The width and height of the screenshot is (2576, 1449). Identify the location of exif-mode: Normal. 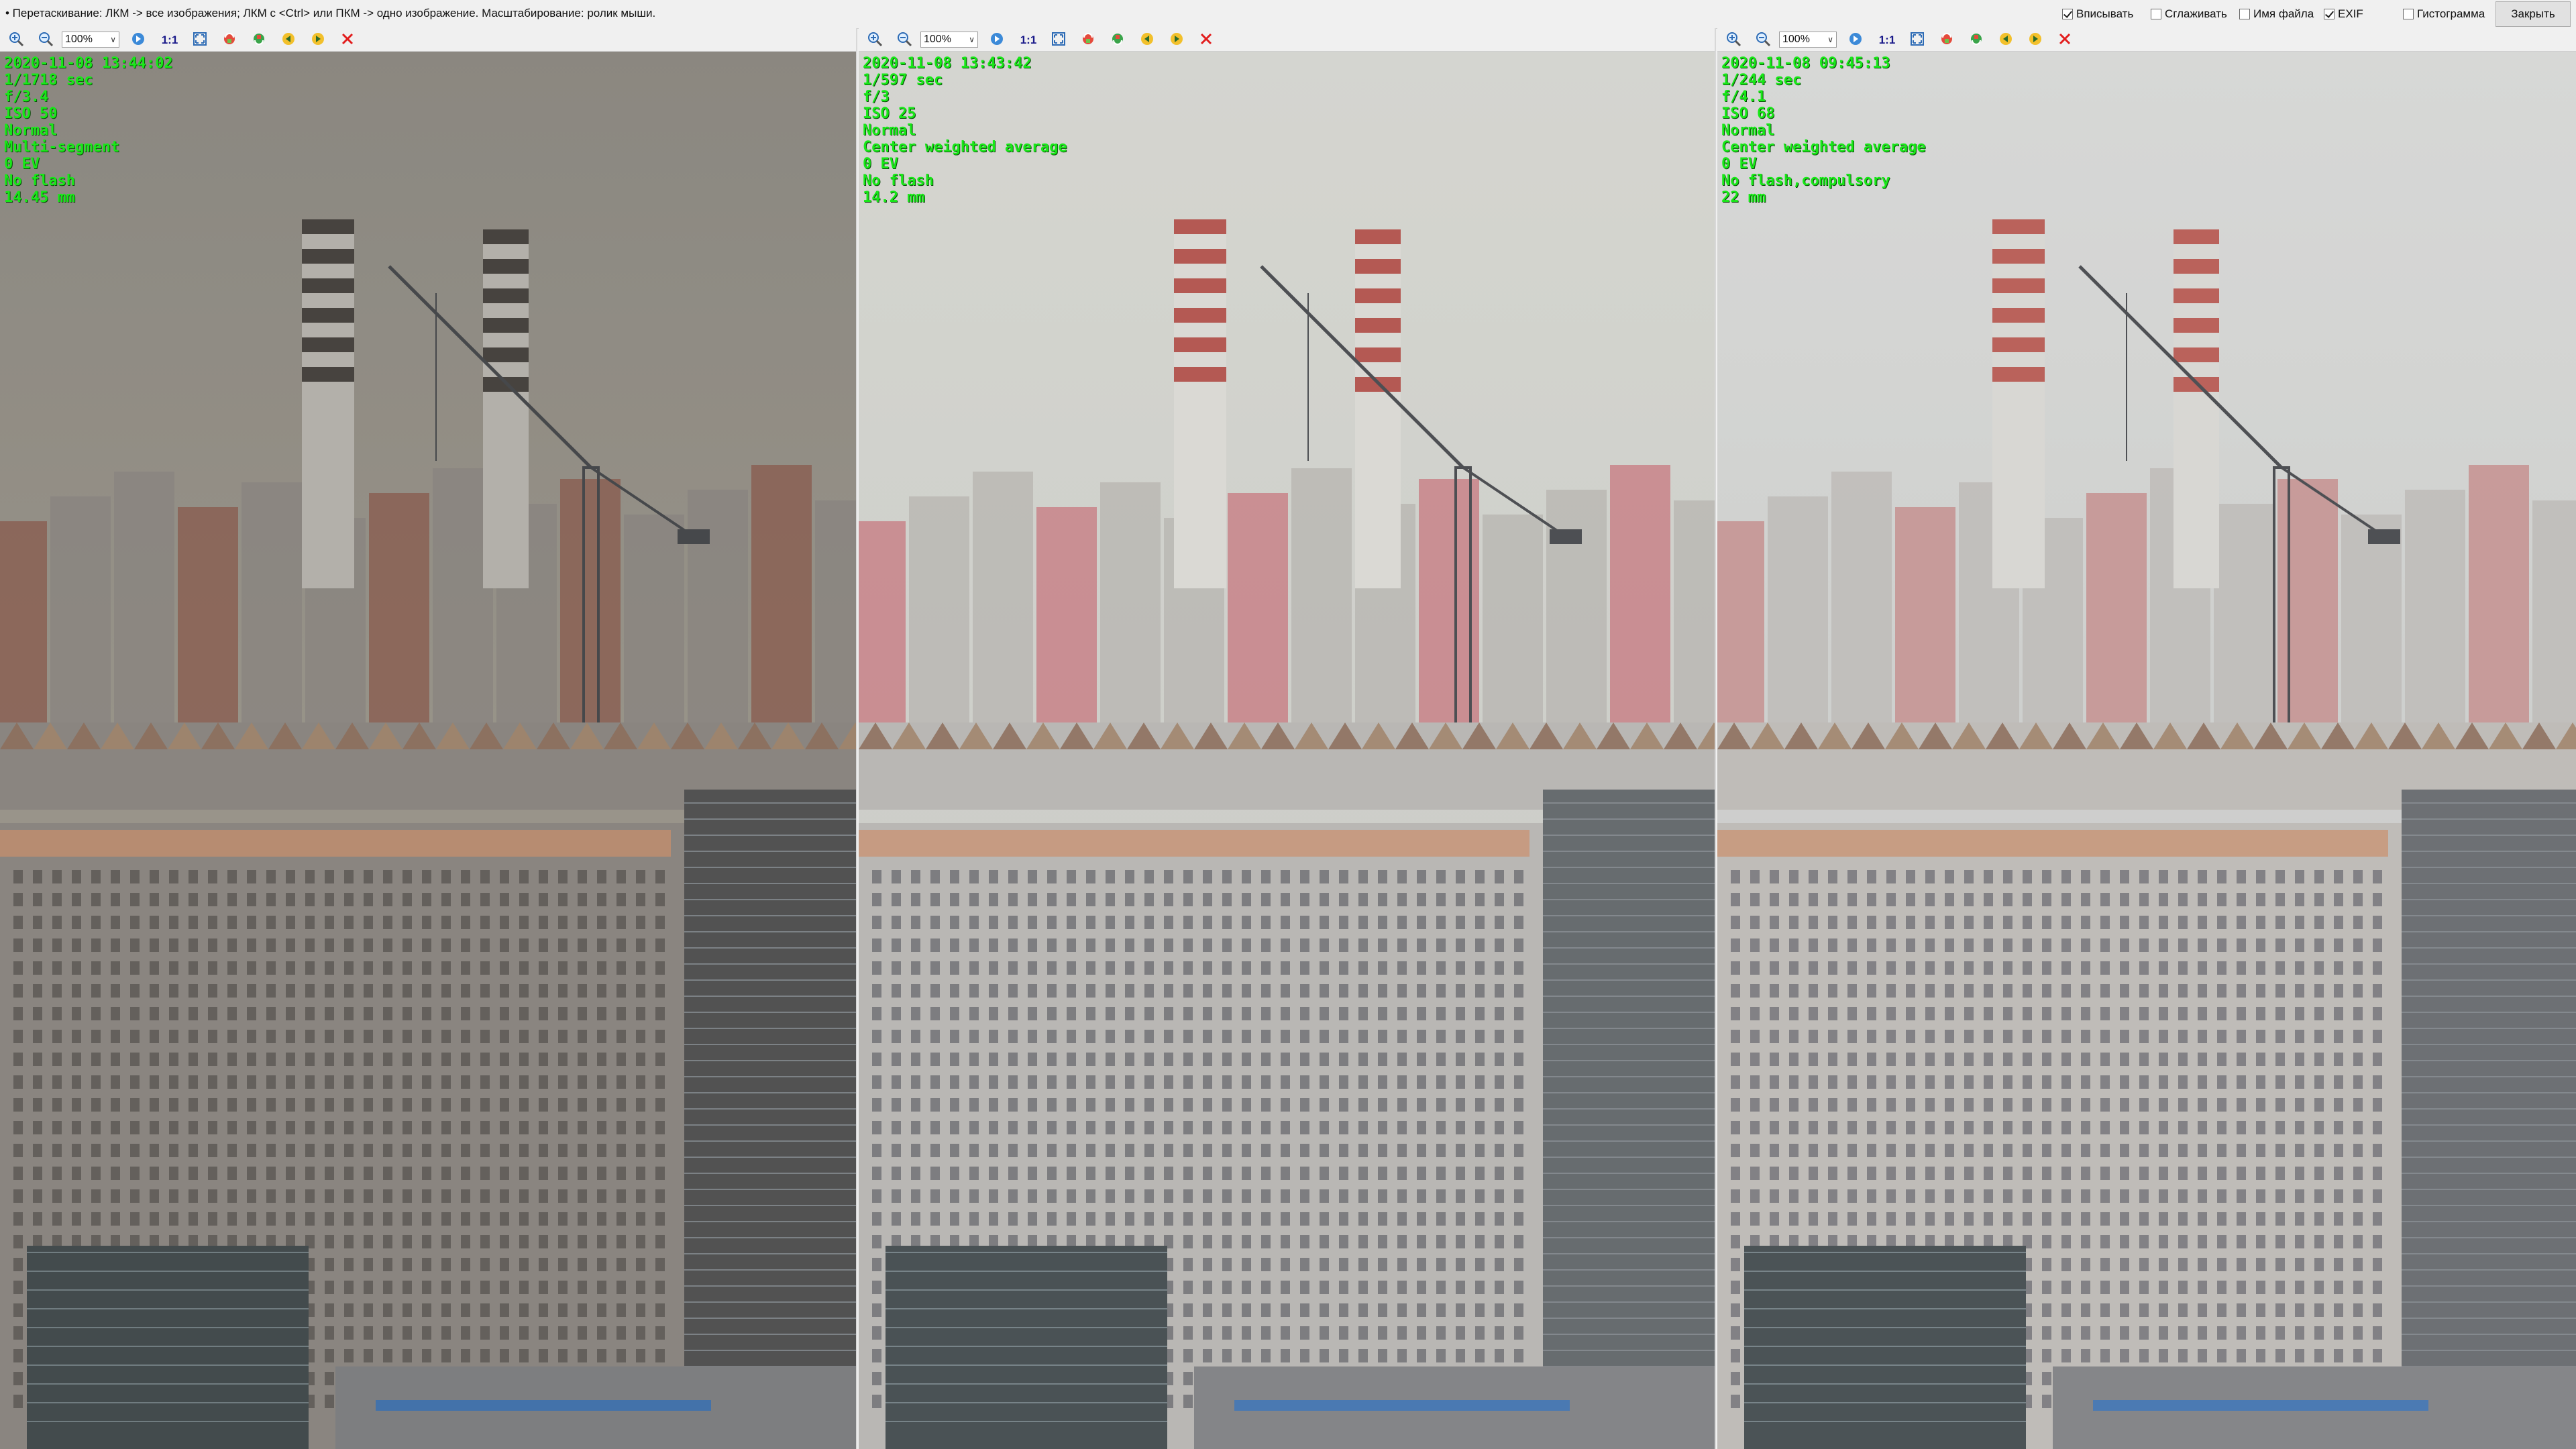
(1748, 130).